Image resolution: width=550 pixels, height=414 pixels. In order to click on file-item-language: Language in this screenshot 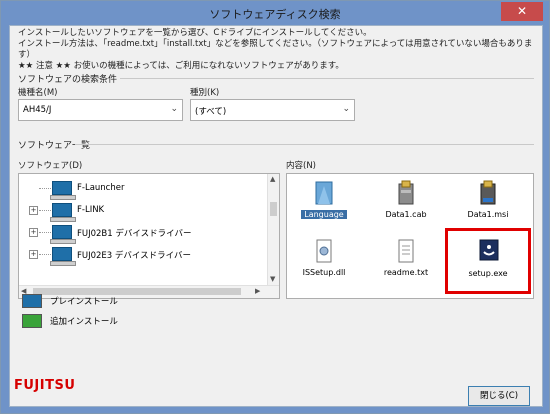, I will do `click(324, 203)`.